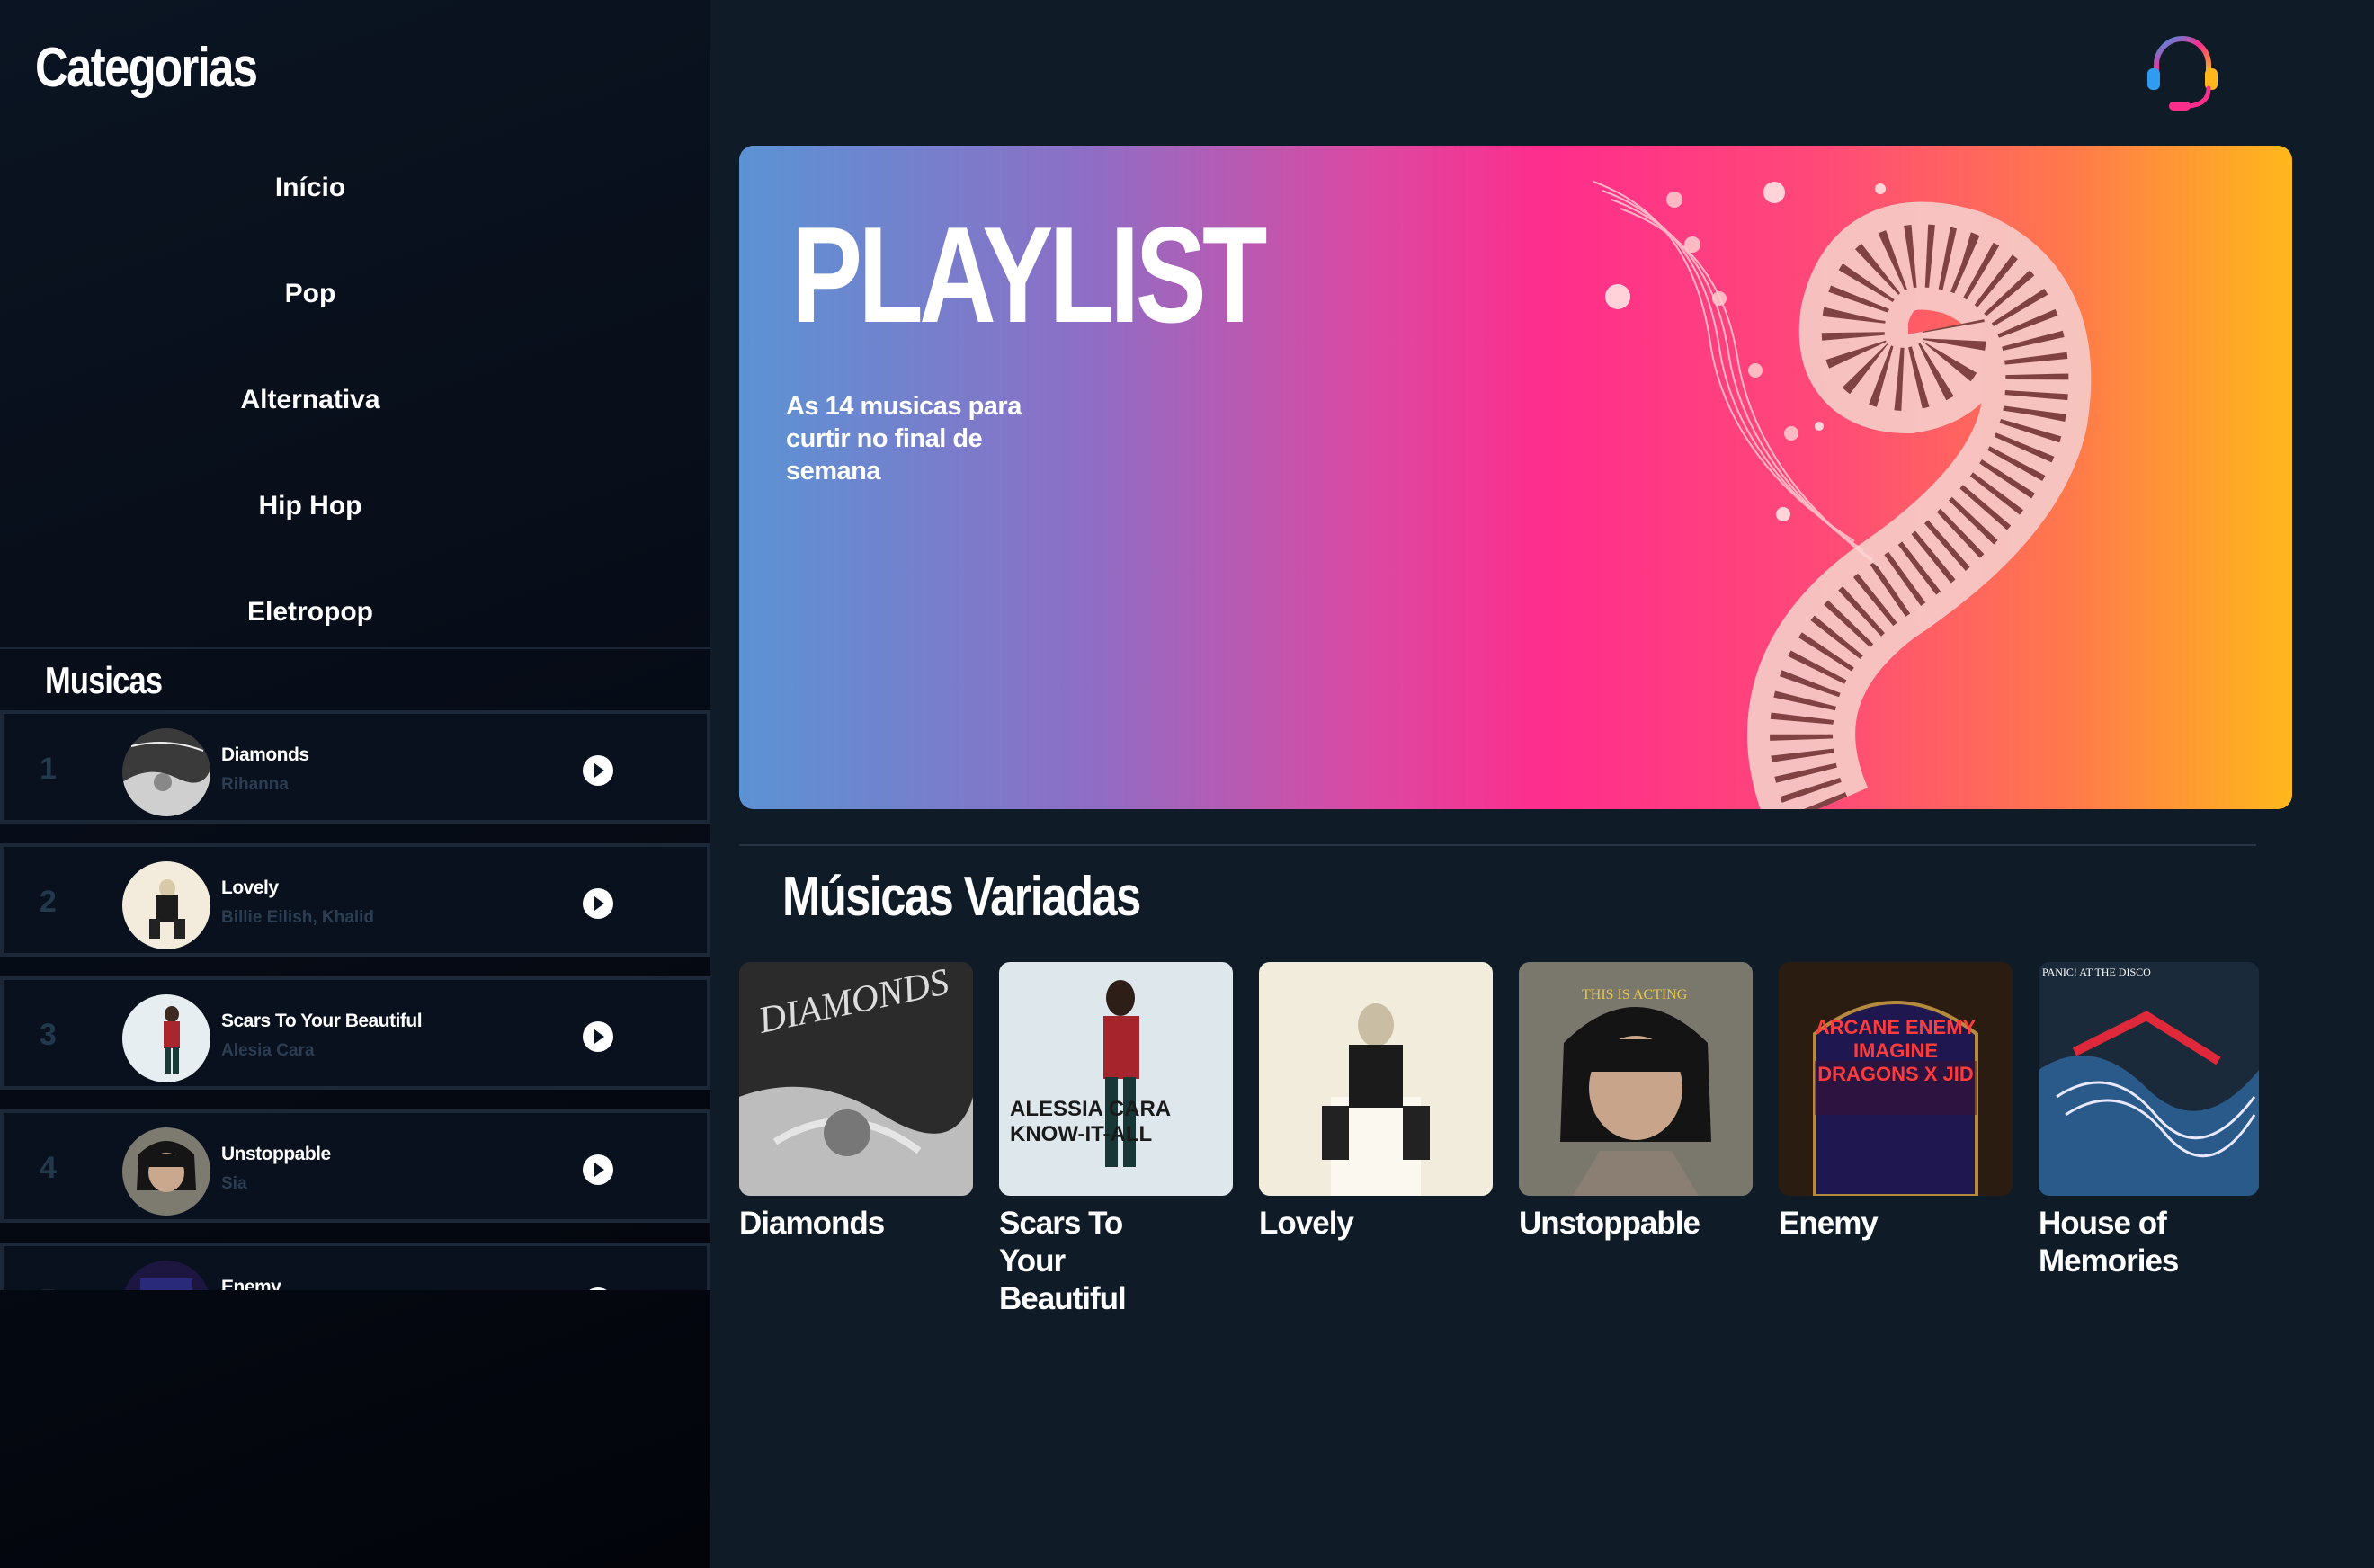  What do you see at coordinates (1116, 1079) in the screenshot?
I see `album-cover-scars: ALESSIA CARA KNOW-IT-ALL` at bounding box center [1116, 1079].